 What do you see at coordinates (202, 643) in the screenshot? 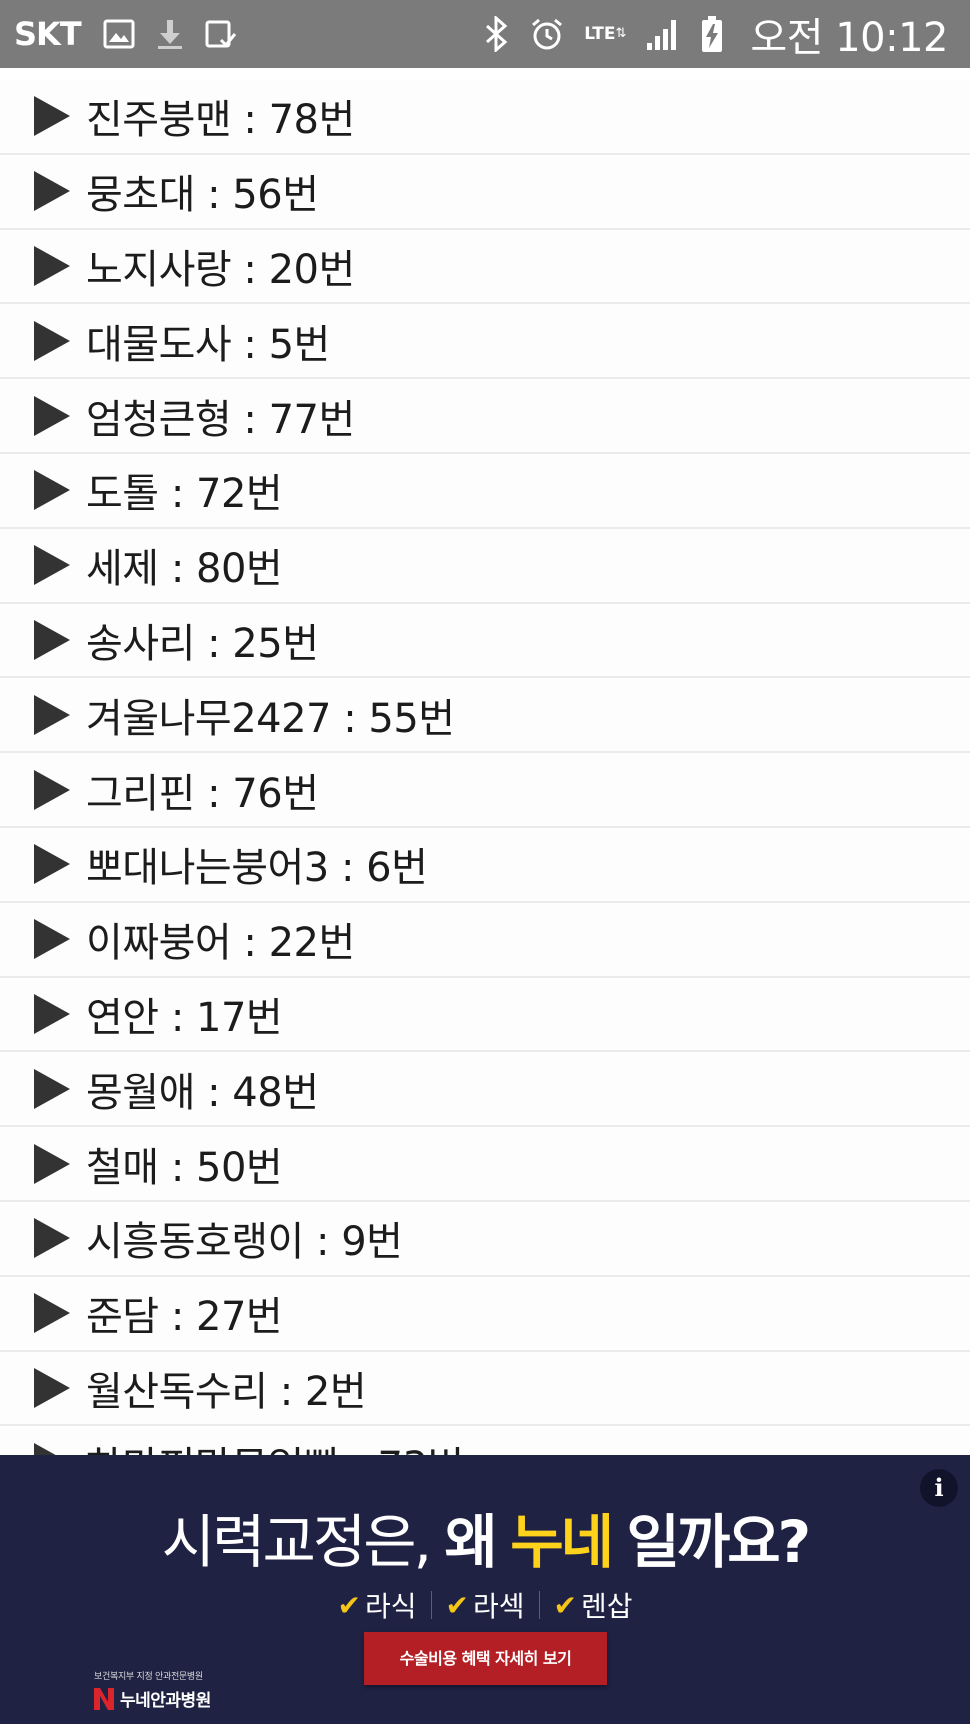
I see `list-item-label: 송사리 : 25번` at bounding box center [202, 643].